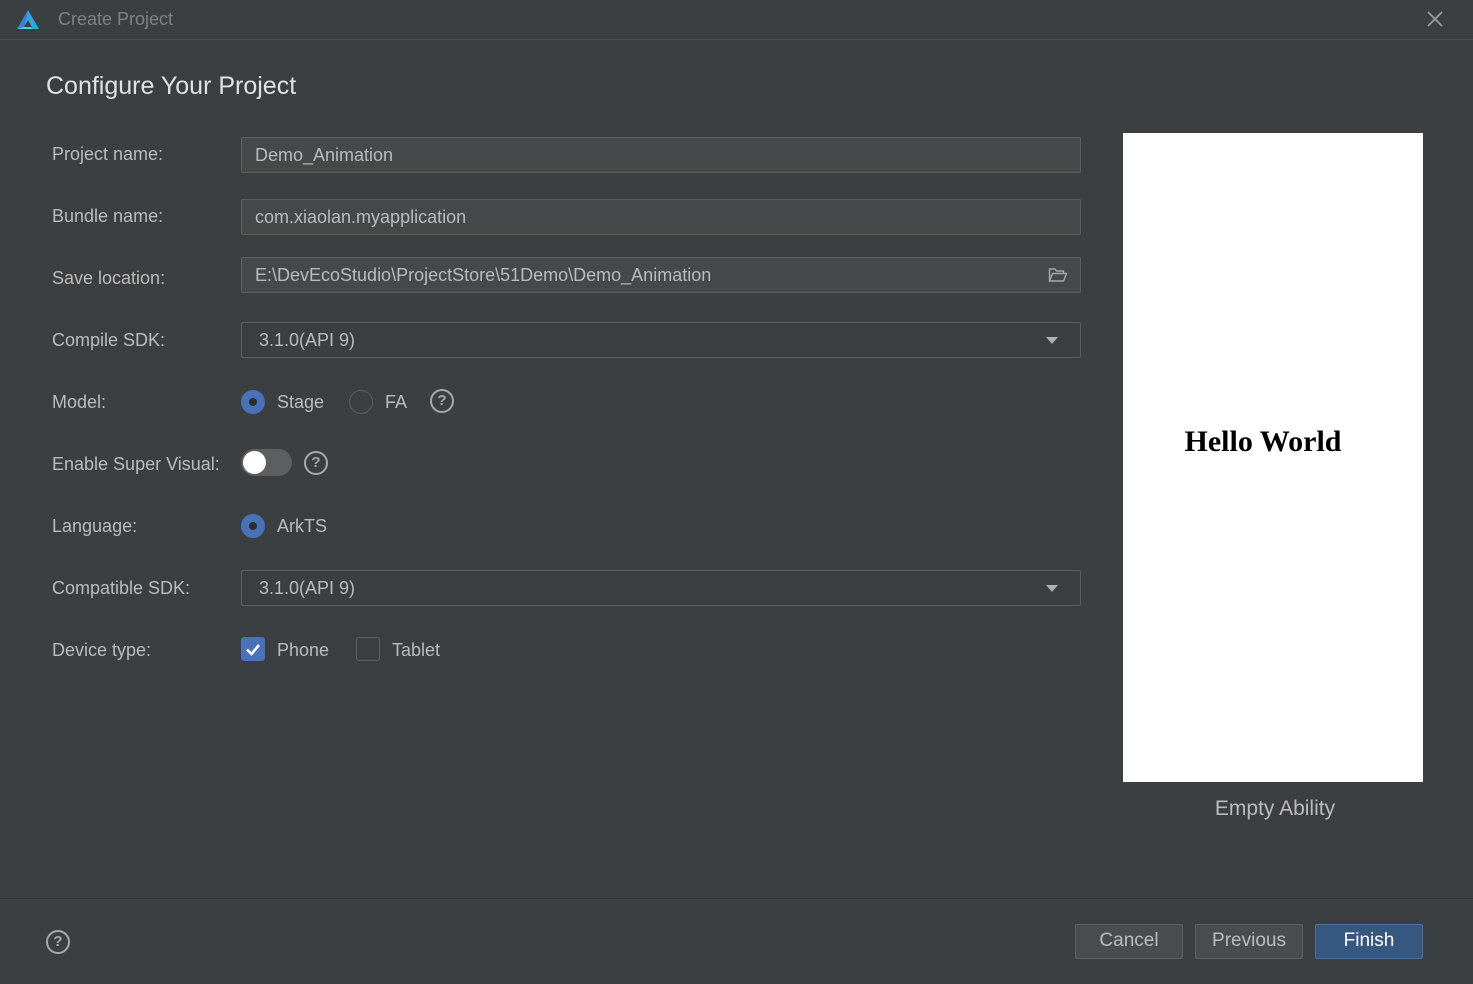 This screenshot has height=984, width=1473. What do you see at coordinates (736, 20) in the screenshot?
I see `title-bar: Create Project` at bounding box center [736, 20].